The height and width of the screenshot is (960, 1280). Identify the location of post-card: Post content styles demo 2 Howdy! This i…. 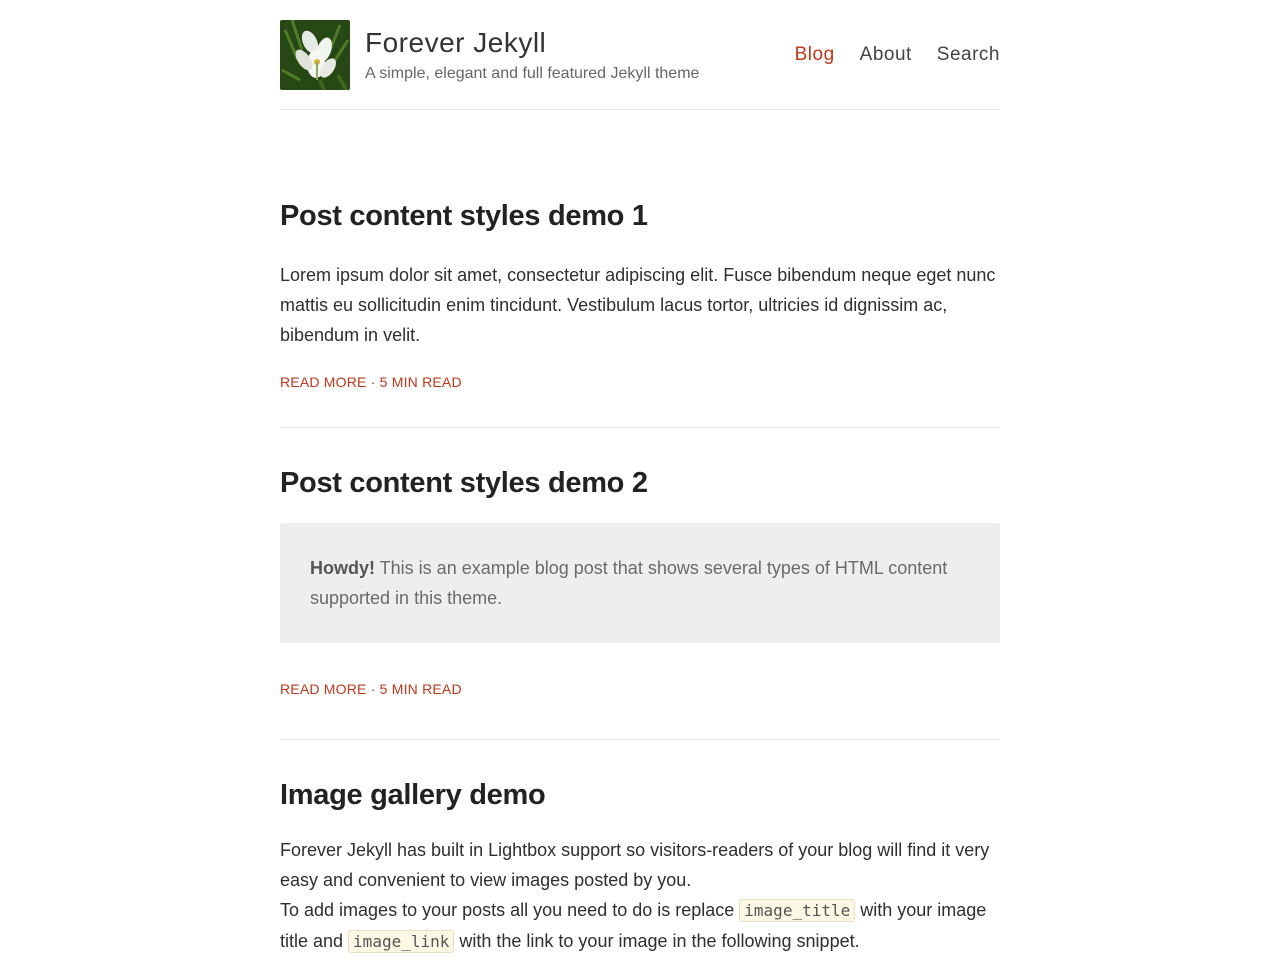
(640, 581).